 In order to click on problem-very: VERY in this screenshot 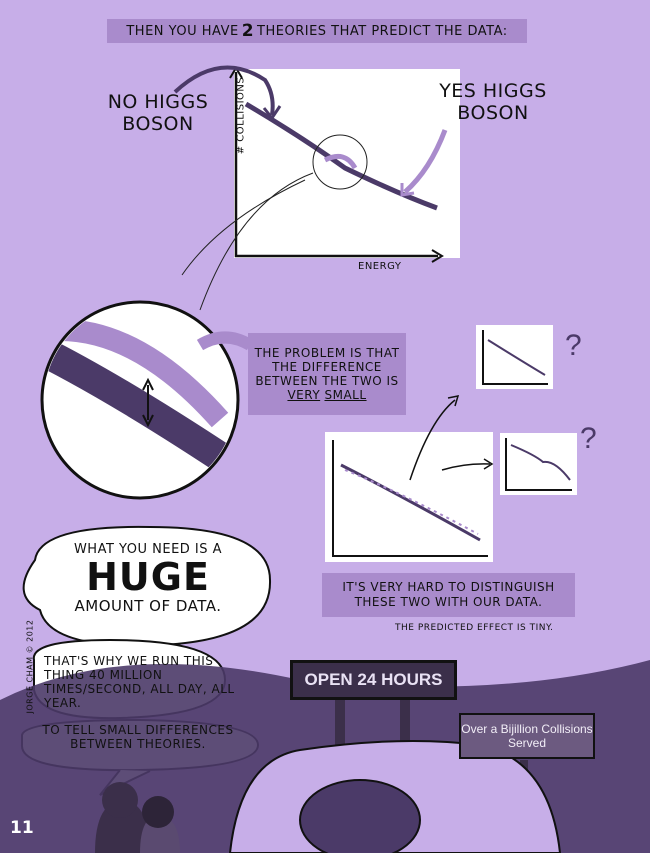, I will do `click(304, 395)`.